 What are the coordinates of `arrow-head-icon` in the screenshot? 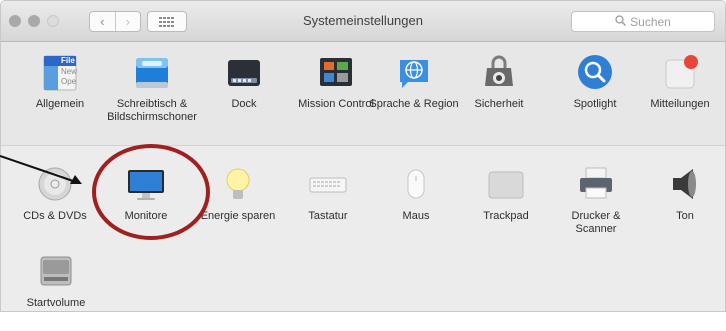 It's located at (76, 179).